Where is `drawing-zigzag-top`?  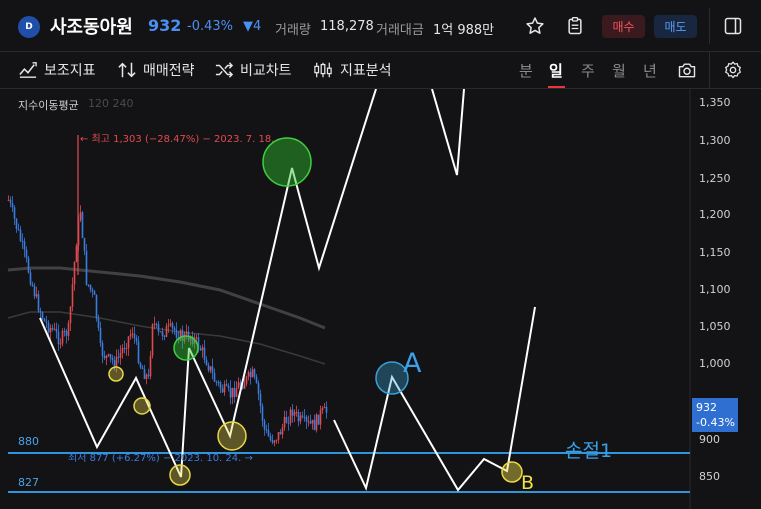
drawing-zigzag-top is located at coordinates (448, 132).